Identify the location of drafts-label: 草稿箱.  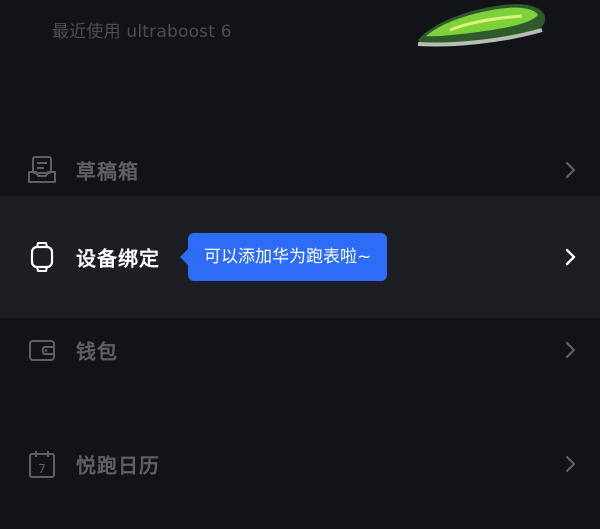
(107, 171).